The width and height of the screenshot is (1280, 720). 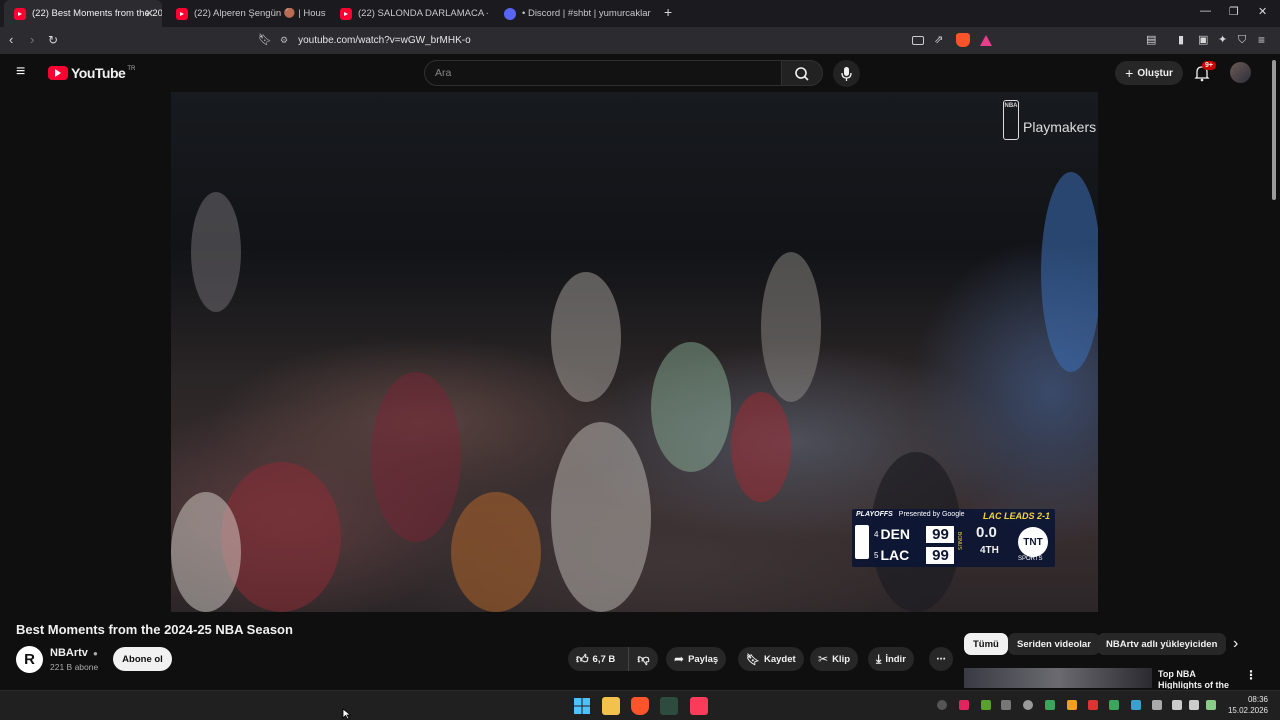 What do you see at coordinates (98, 73) in the screenshot?
I see `youtube-wordmark: YouTube` at bounding box center [98, 73].